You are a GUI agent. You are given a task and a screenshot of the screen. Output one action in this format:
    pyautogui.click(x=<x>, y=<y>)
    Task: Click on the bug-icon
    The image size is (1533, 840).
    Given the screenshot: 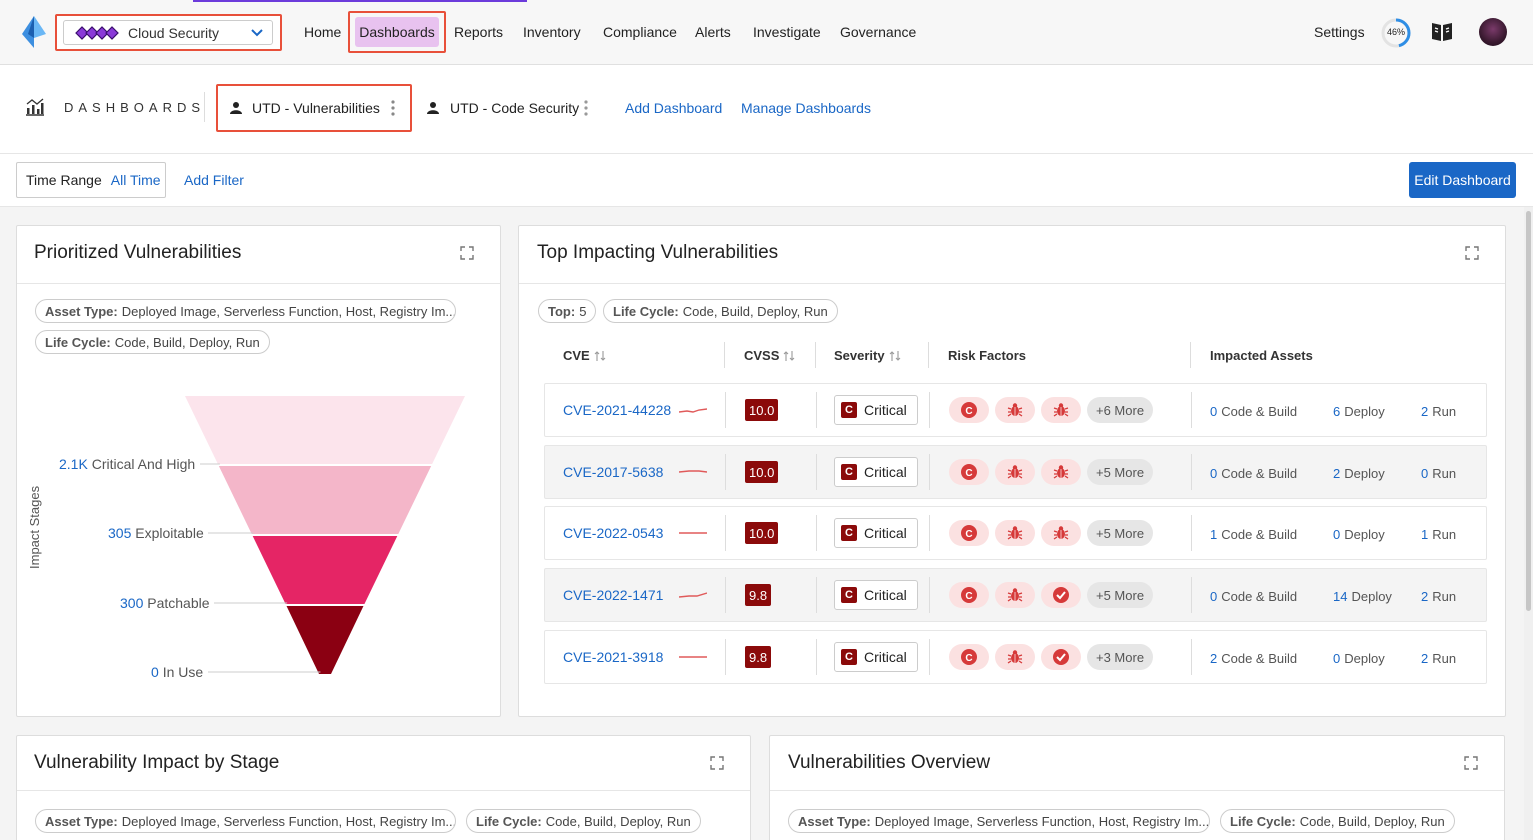 What is the action you would take?
    pyautogui.click(x=1061, y=410)
    